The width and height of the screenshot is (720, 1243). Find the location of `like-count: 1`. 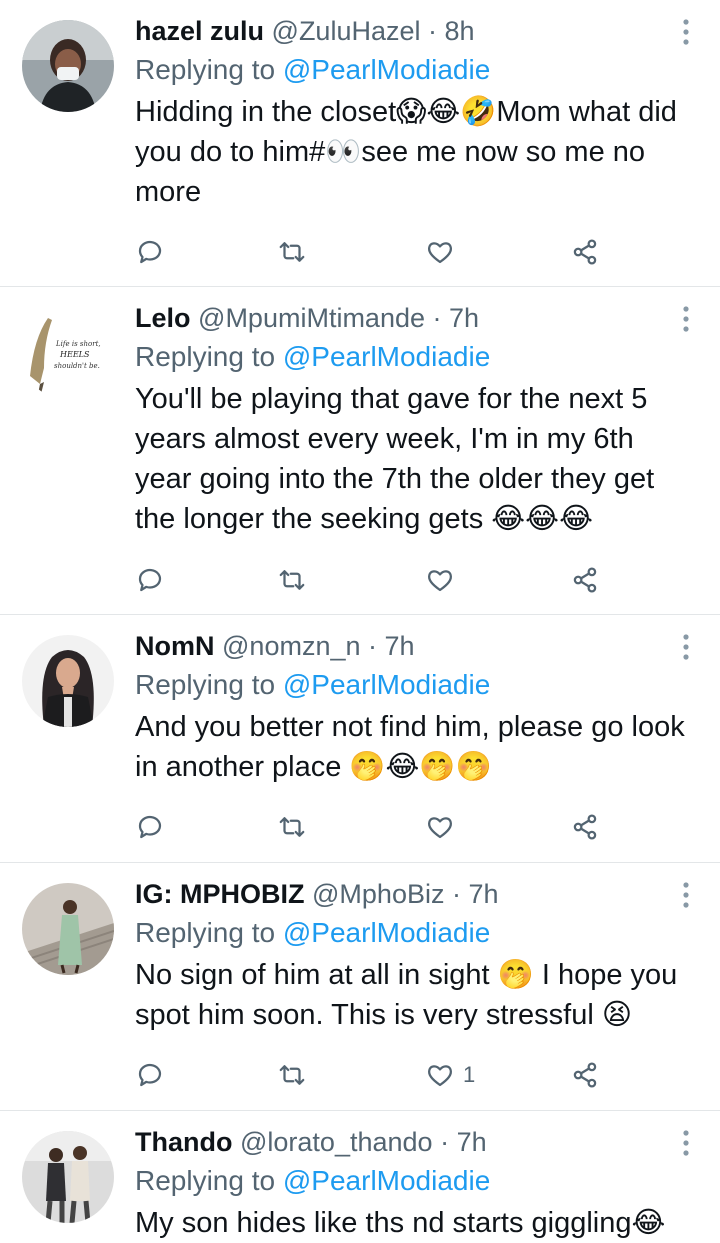

like-count: 1 is located at coordinates (469, 1074).